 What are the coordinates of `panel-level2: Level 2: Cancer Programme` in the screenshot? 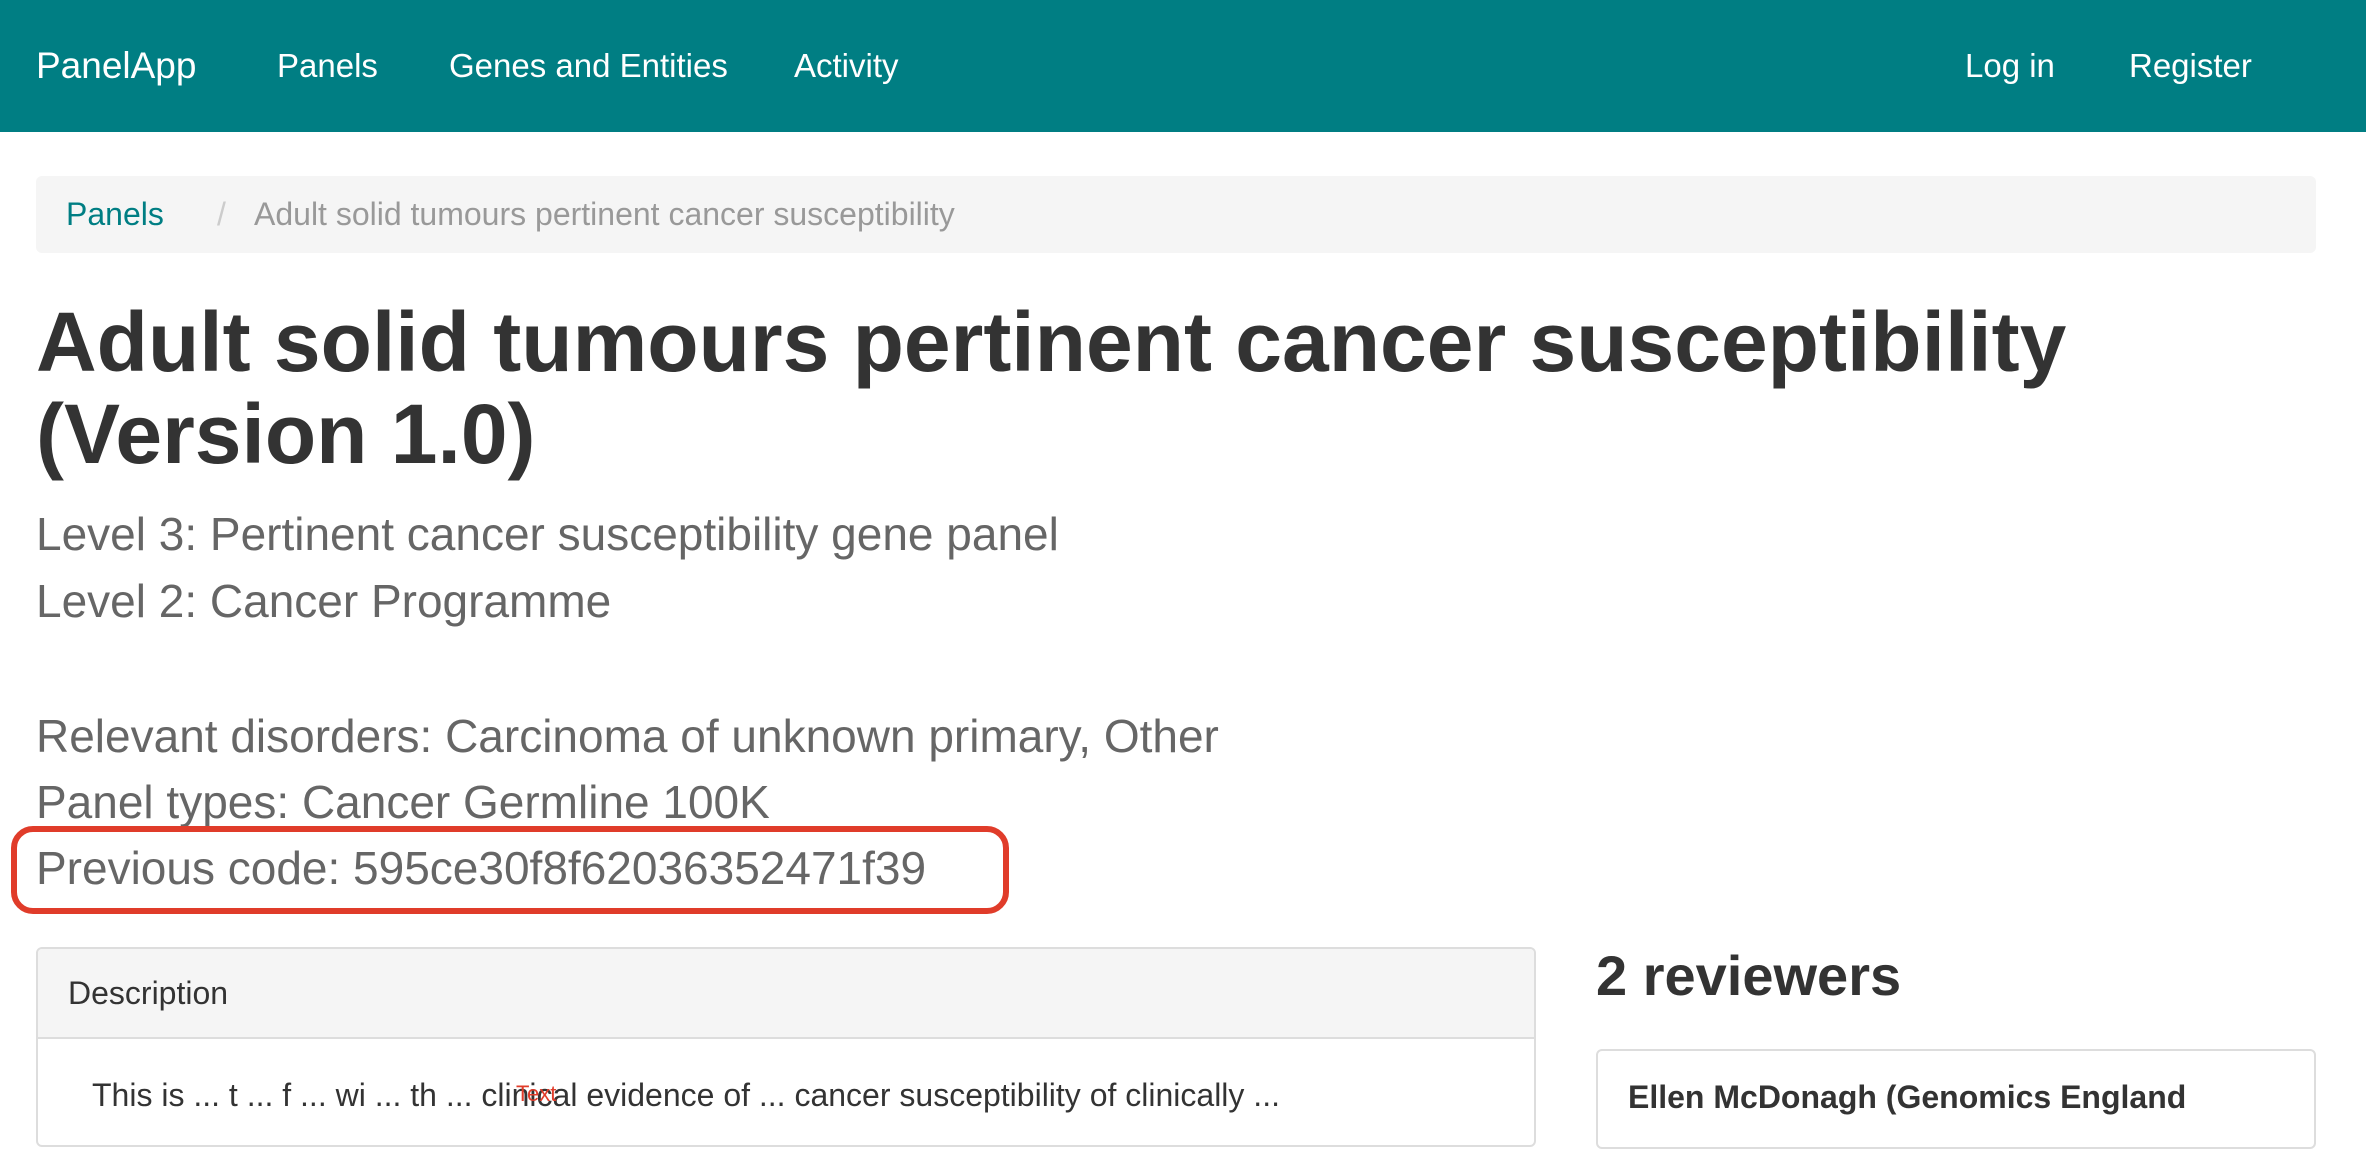 It's located at (324, 601).